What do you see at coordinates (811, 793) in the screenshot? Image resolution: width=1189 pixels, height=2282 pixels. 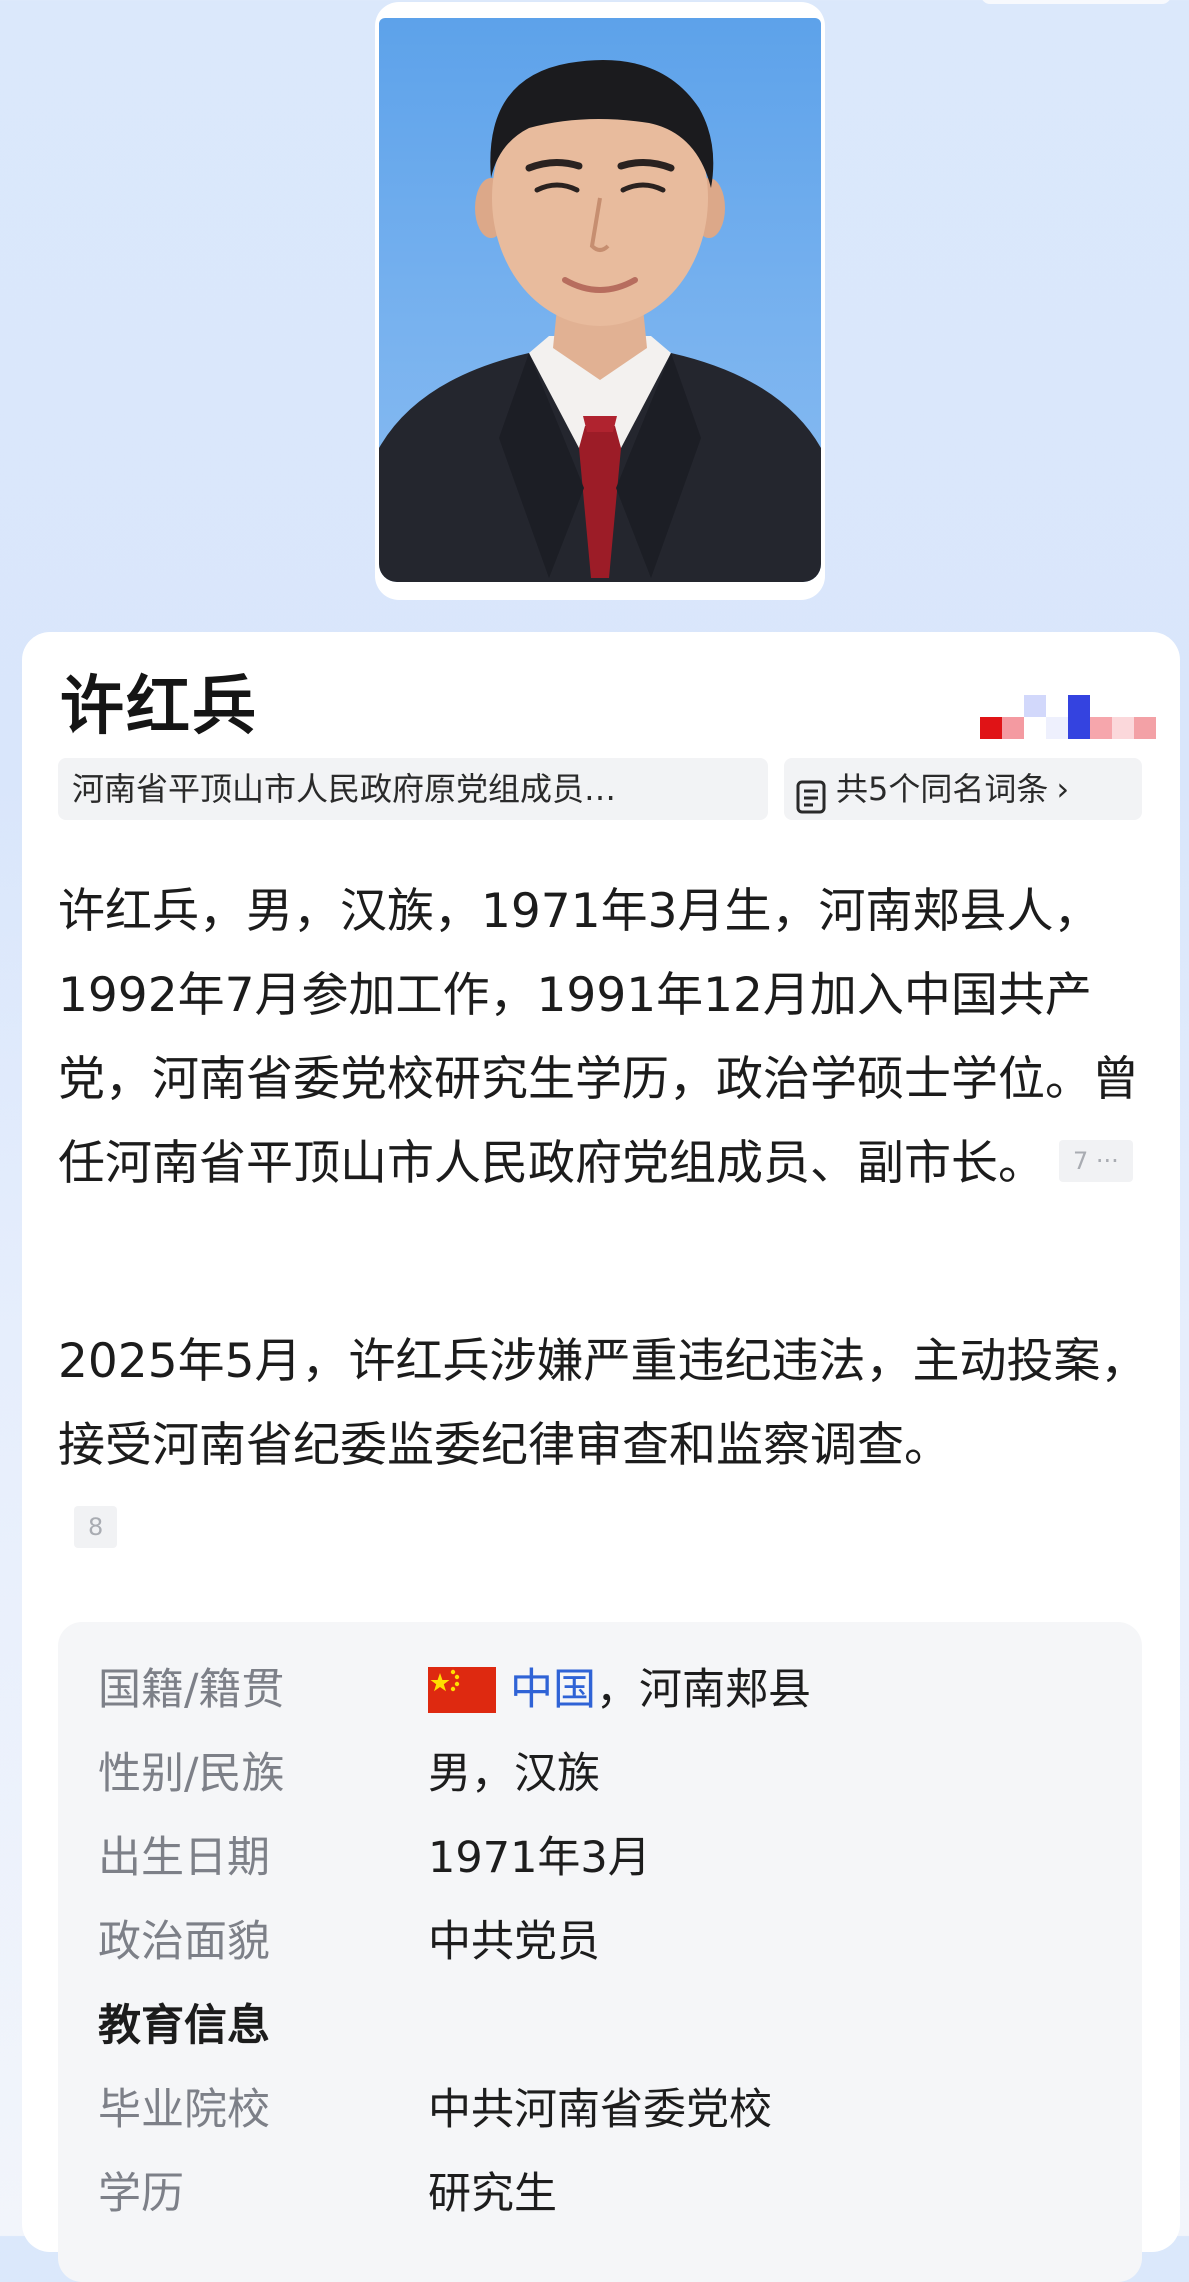 I see `document-icon` at bounding box center [811, 793].